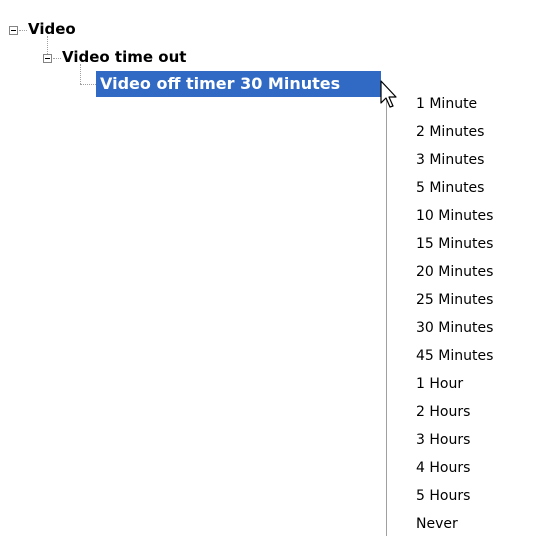  I want to click on collapse-video-time-out-icon, so click(47, 58).